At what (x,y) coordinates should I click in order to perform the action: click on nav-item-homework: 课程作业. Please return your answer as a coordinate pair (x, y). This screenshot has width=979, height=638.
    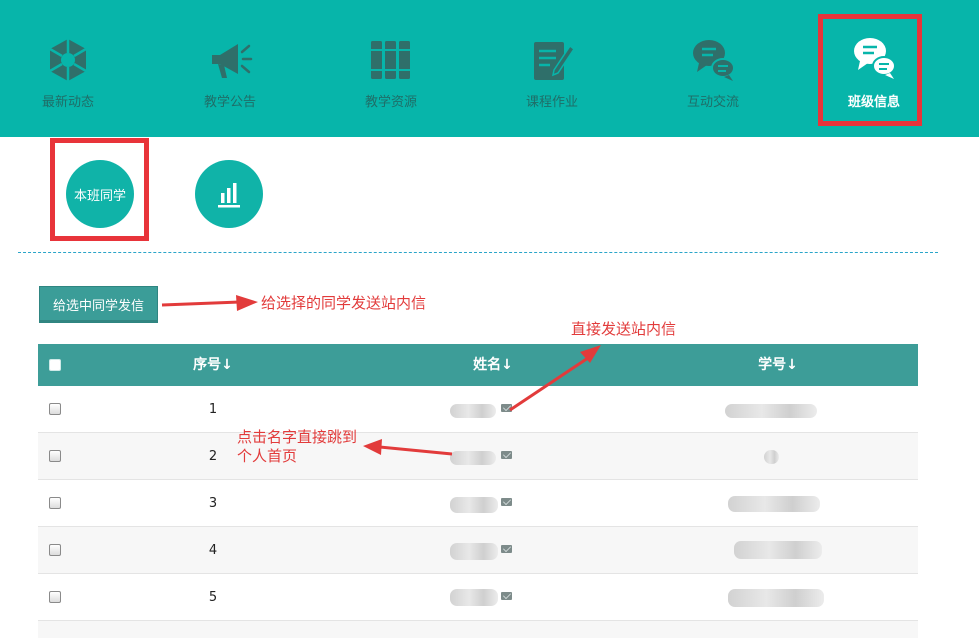
    Looking at the image, I should click on (552, 68).